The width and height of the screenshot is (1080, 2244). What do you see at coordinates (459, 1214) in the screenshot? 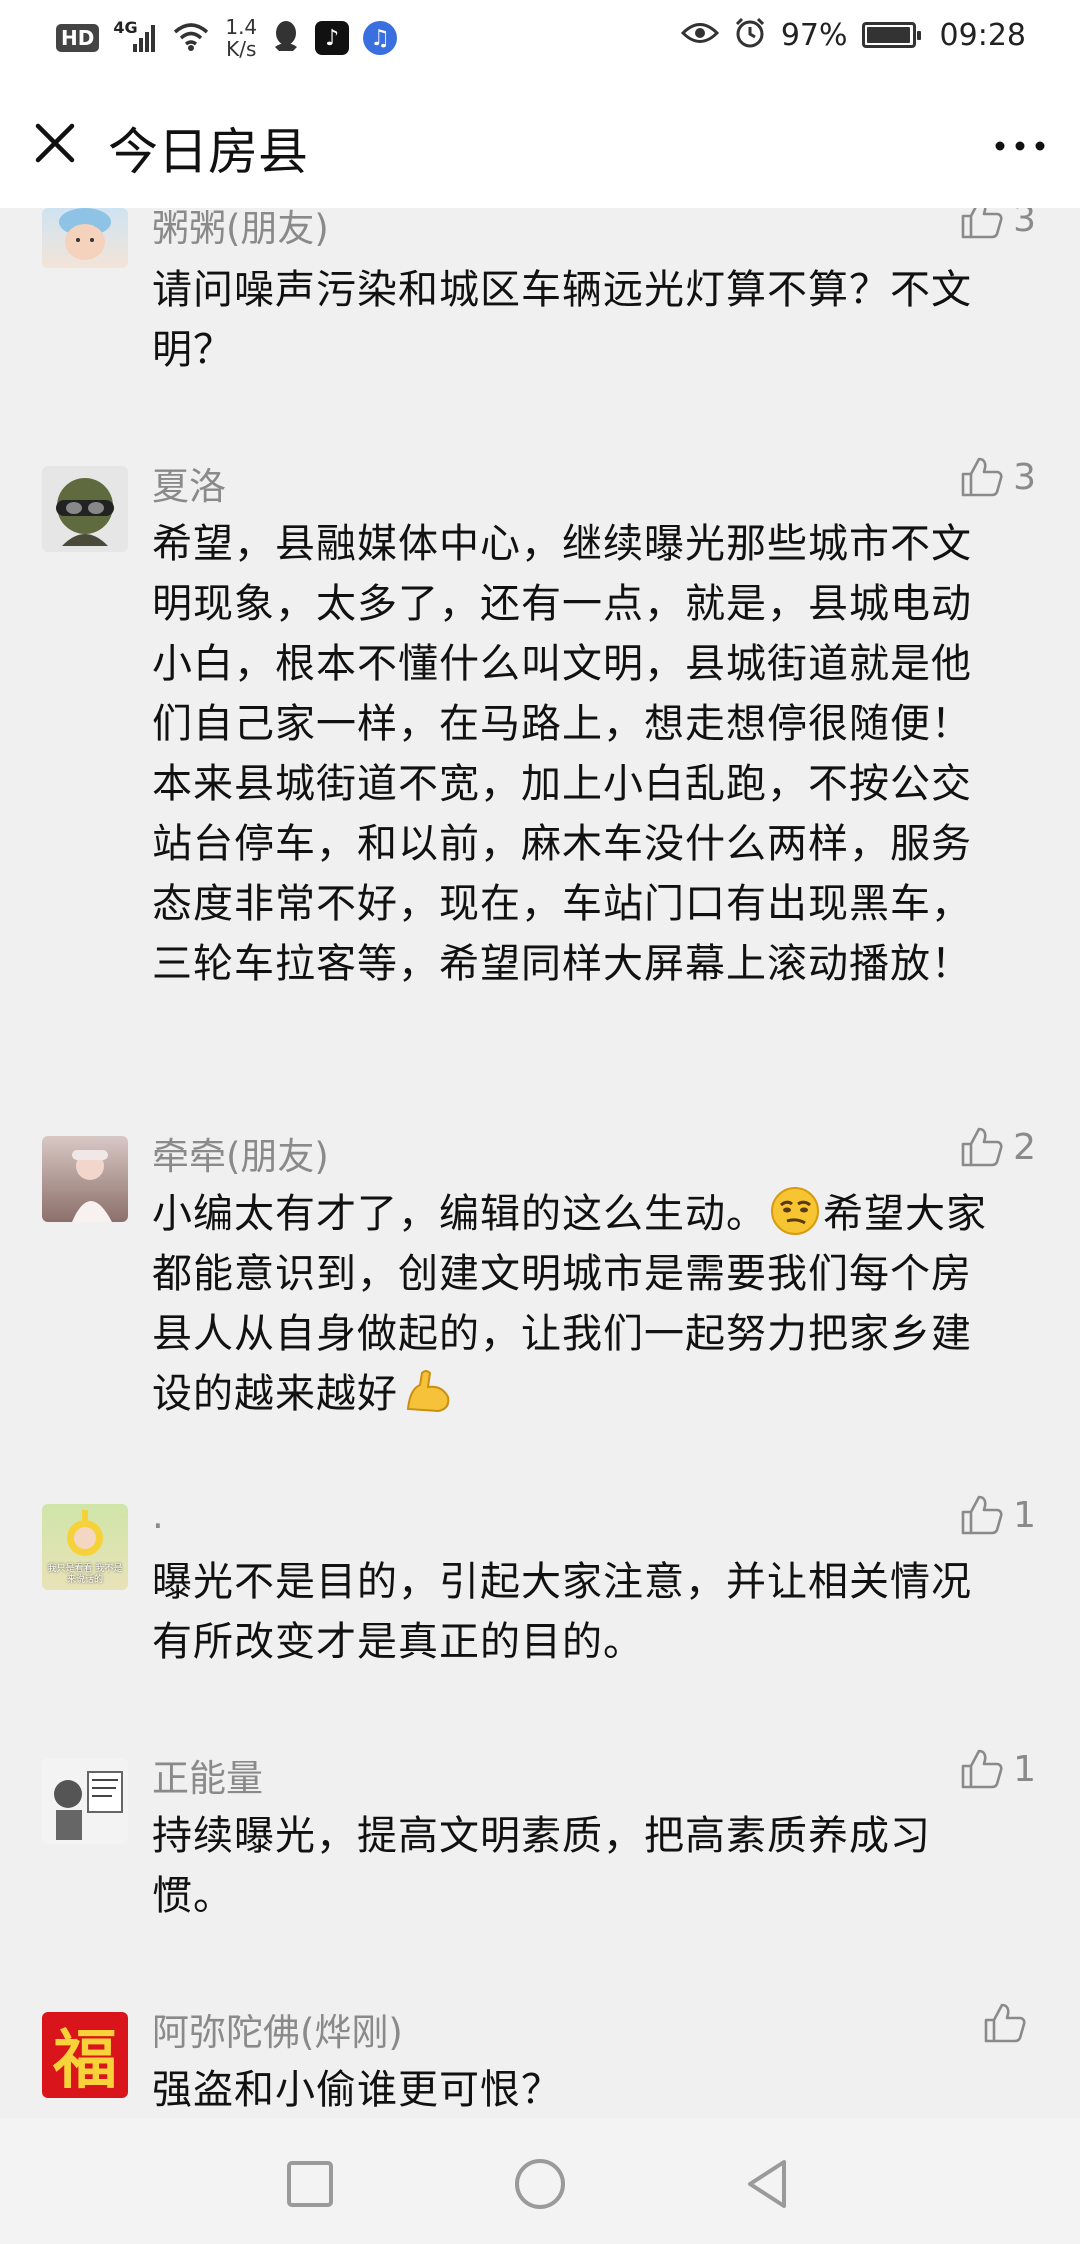
I see `comment-text-part: 小编太有才了，编辑的这么生动。` at bounding box center [459, 1214].